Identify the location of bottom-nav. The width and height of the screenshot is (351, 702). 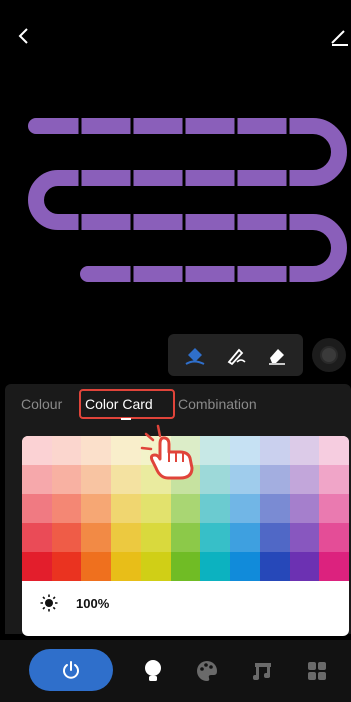
(175, 671).